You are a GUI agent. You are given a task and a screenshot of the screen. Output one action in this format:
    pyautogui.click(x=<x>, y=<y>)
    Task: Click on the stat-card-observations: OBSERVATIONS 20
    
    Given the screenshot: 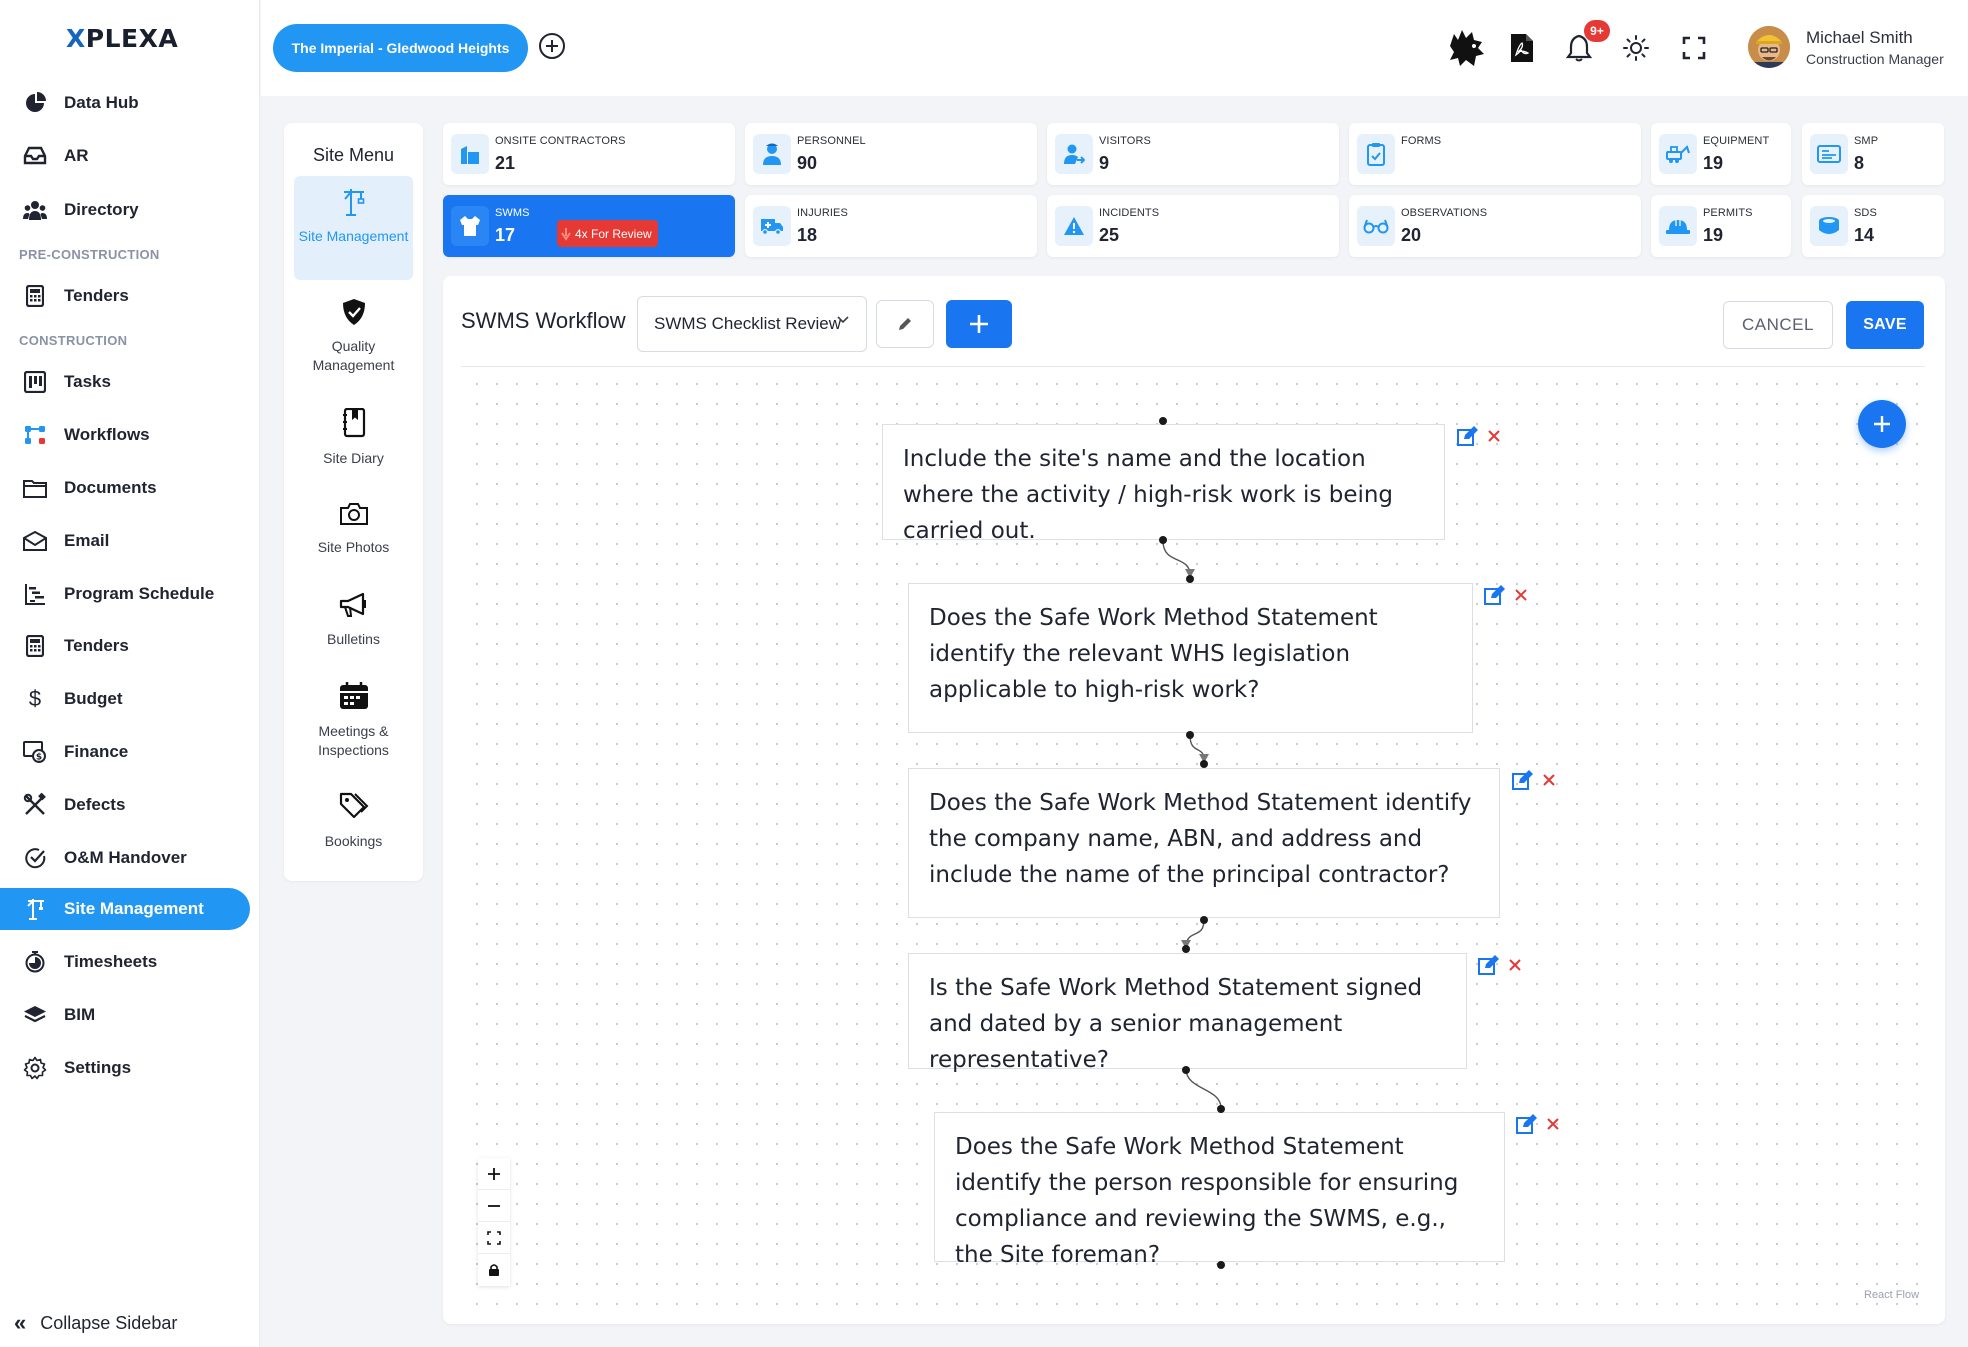 What is the action you would take?
    pyautogui.click(x=1495, y=226)
    